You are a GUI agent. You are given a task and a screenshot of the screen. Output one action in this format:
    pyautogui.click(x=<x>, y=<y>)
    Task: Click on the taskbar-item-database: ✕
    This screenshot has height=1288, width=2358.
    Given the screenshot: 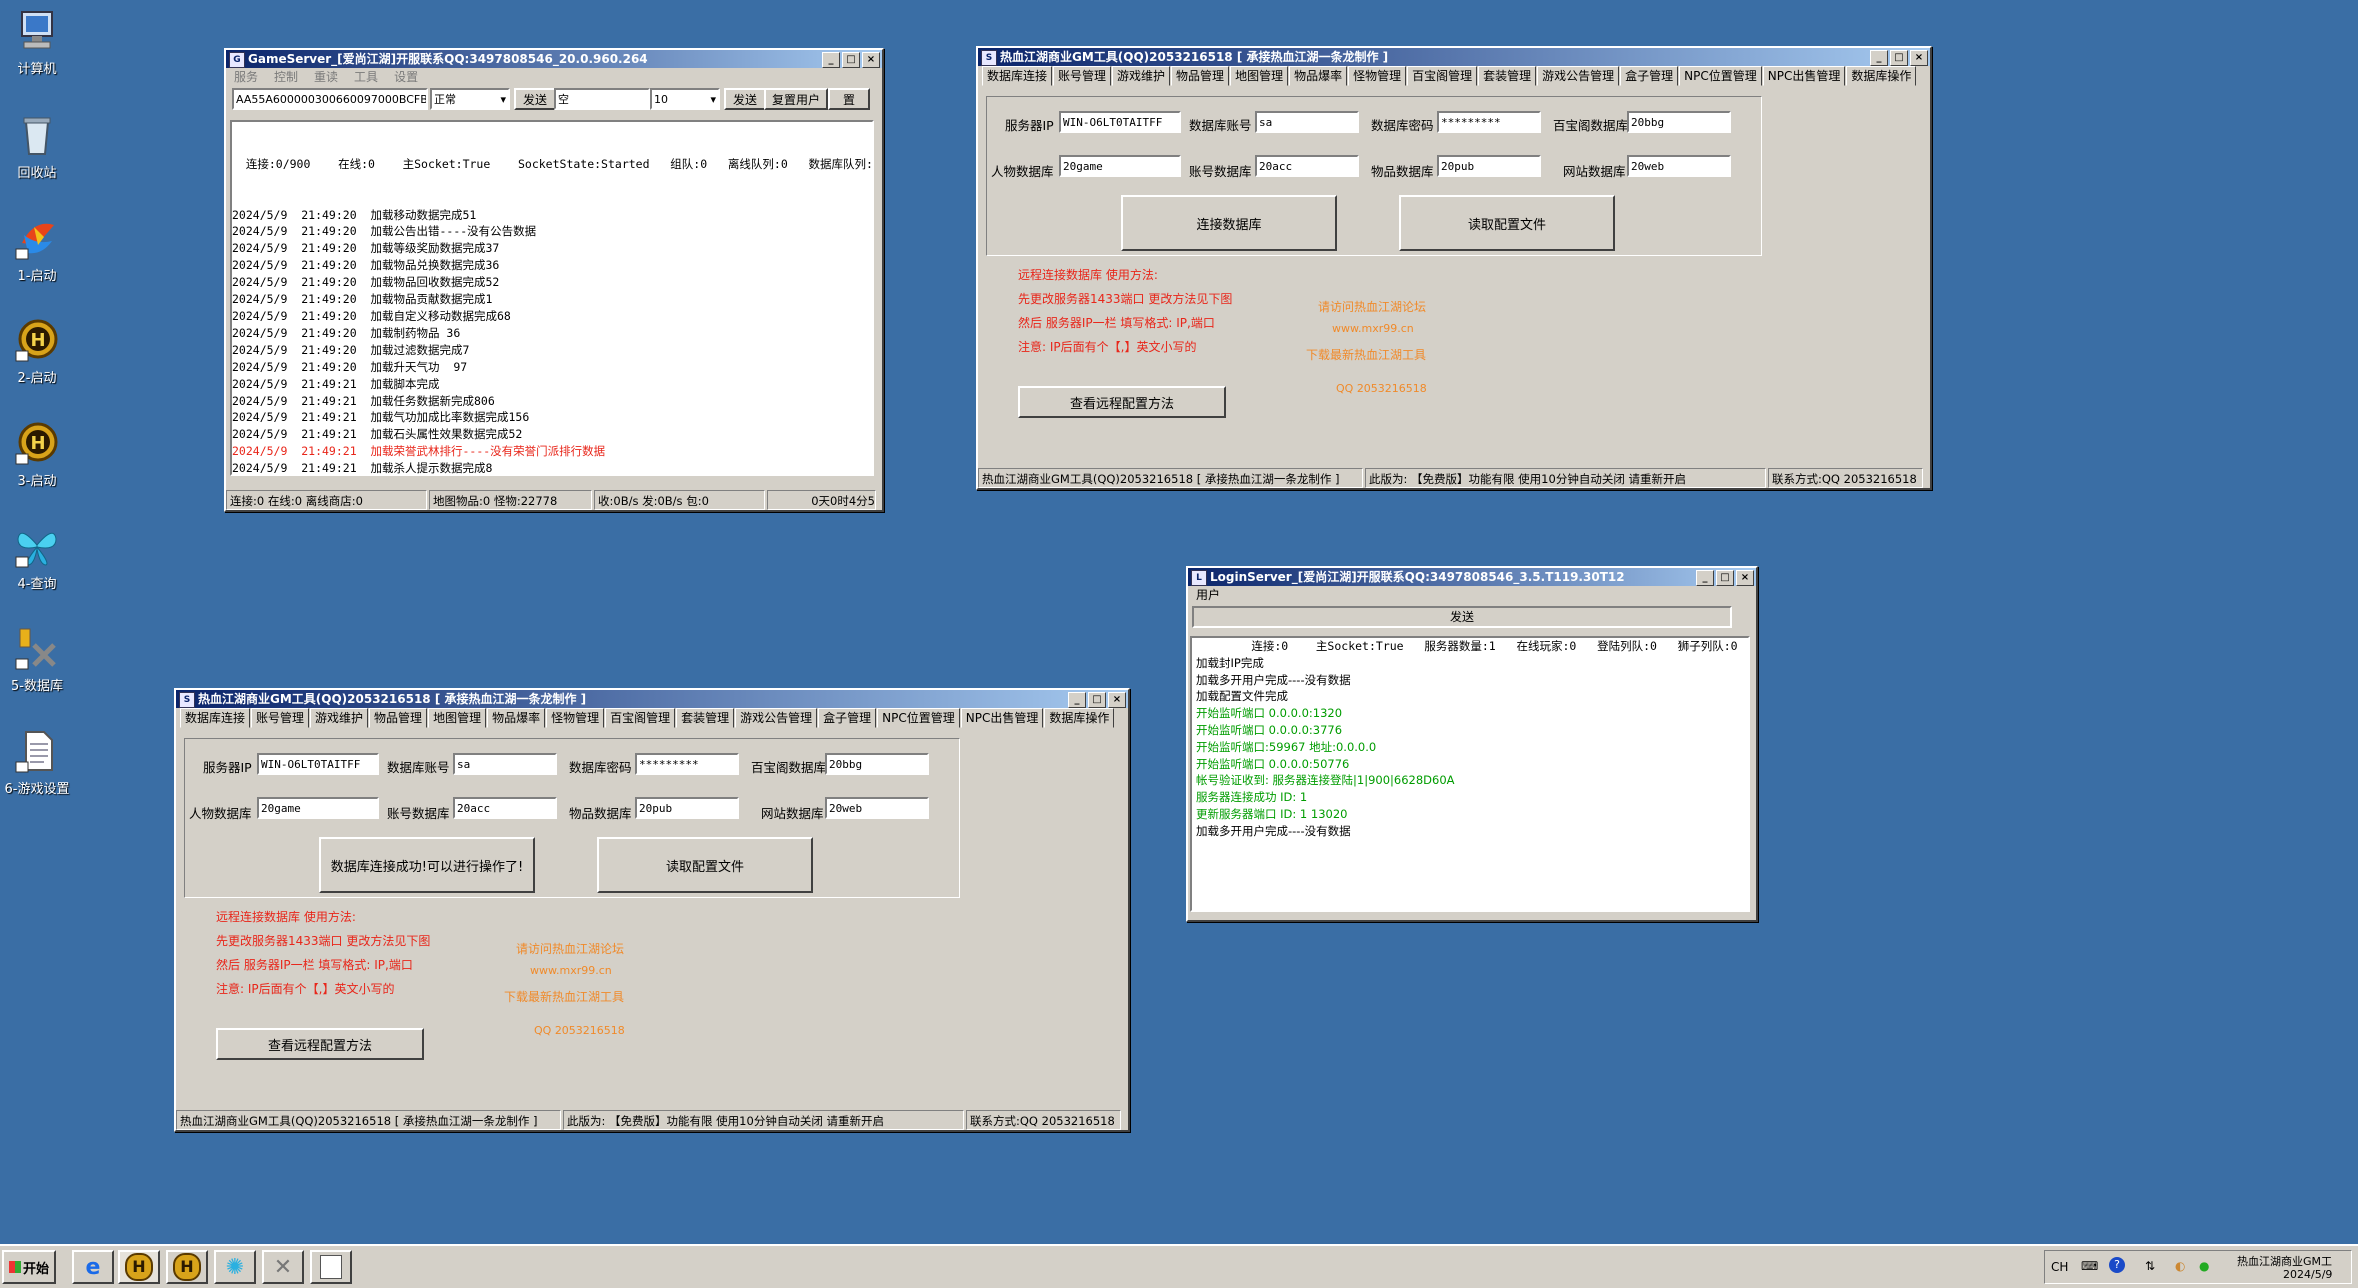 What is the action you would take?
    pyautogui.click(x=283, y=1267)
    